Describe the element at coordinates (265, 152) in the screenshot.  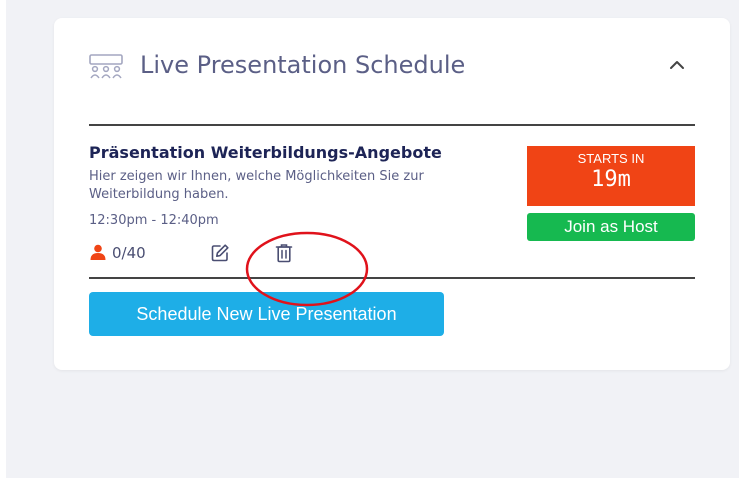
I see `presentation-title: Präsentation Weiterbildungs-Angebote` at that location.